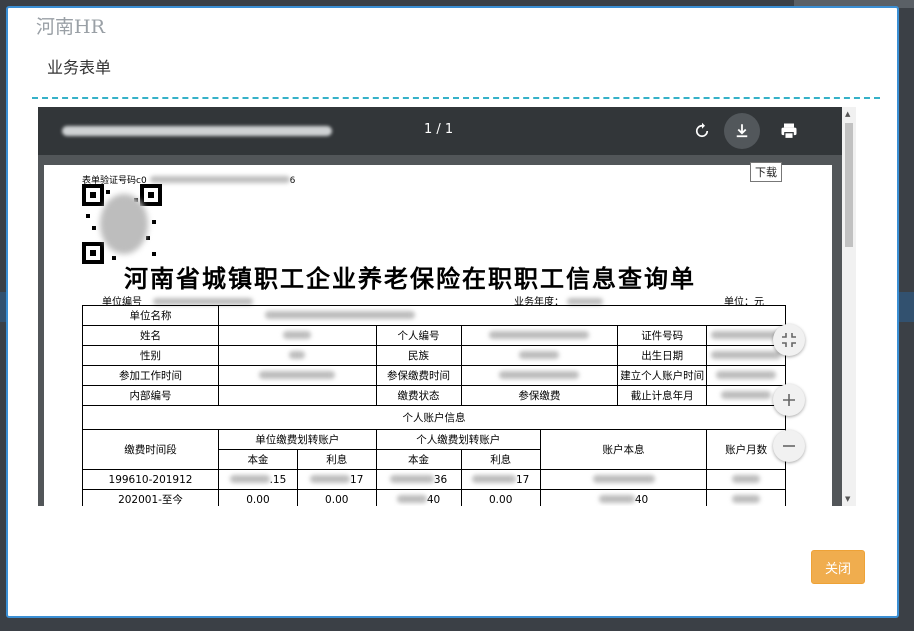 The image size is (914, 631). What do you see at coordinates (418, 355) in the screenshot?
I see `ethnicity-label: 民族` at bounding box center [418, 355].